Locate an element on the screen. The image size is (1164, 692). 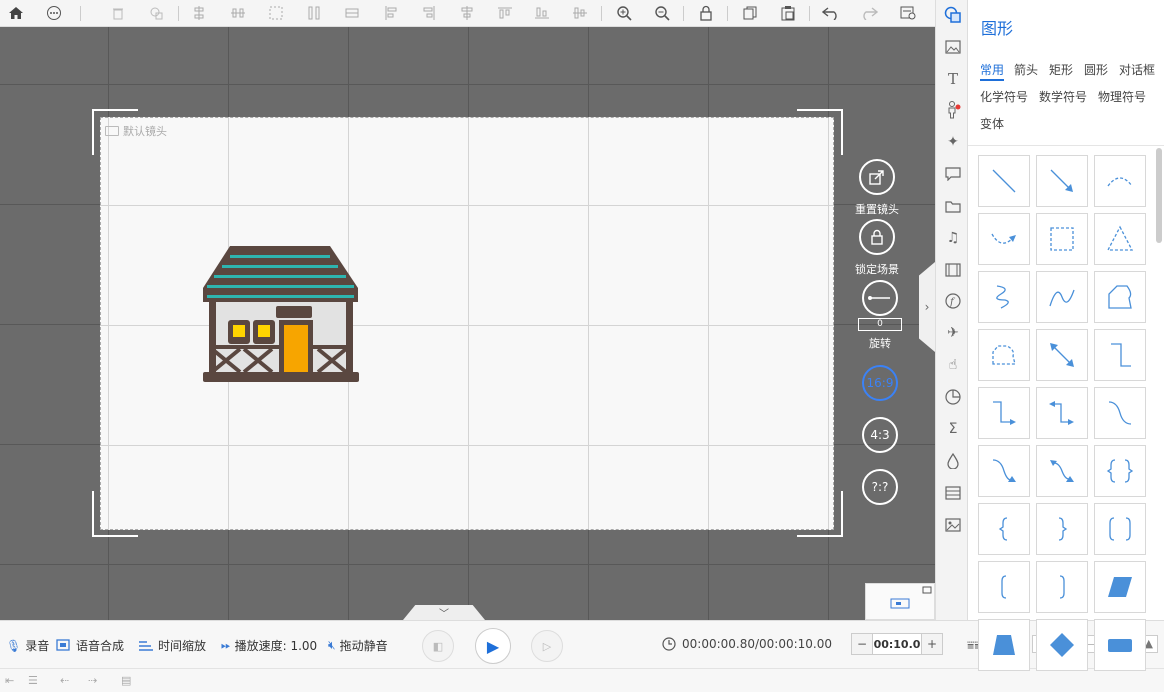
playback-speed-button: ⏩︎ 播放速度: 1.00 is located at coordinates (269, 645).